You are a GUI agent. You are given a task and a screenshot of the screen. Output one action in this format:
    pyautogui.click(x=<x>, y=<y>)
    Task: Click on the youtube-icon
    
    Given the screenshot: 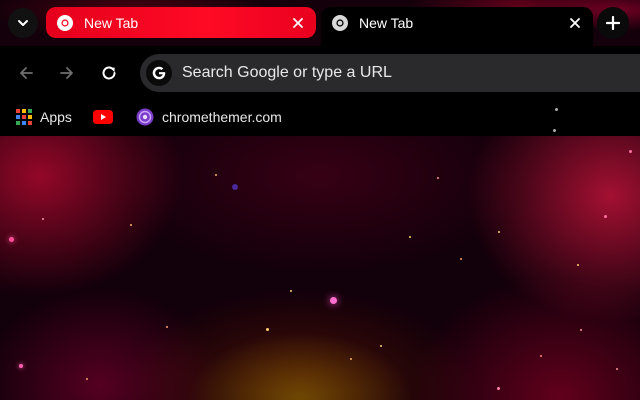 What is the action you would take?
    pyautogui.click(x=103, y=117)
    